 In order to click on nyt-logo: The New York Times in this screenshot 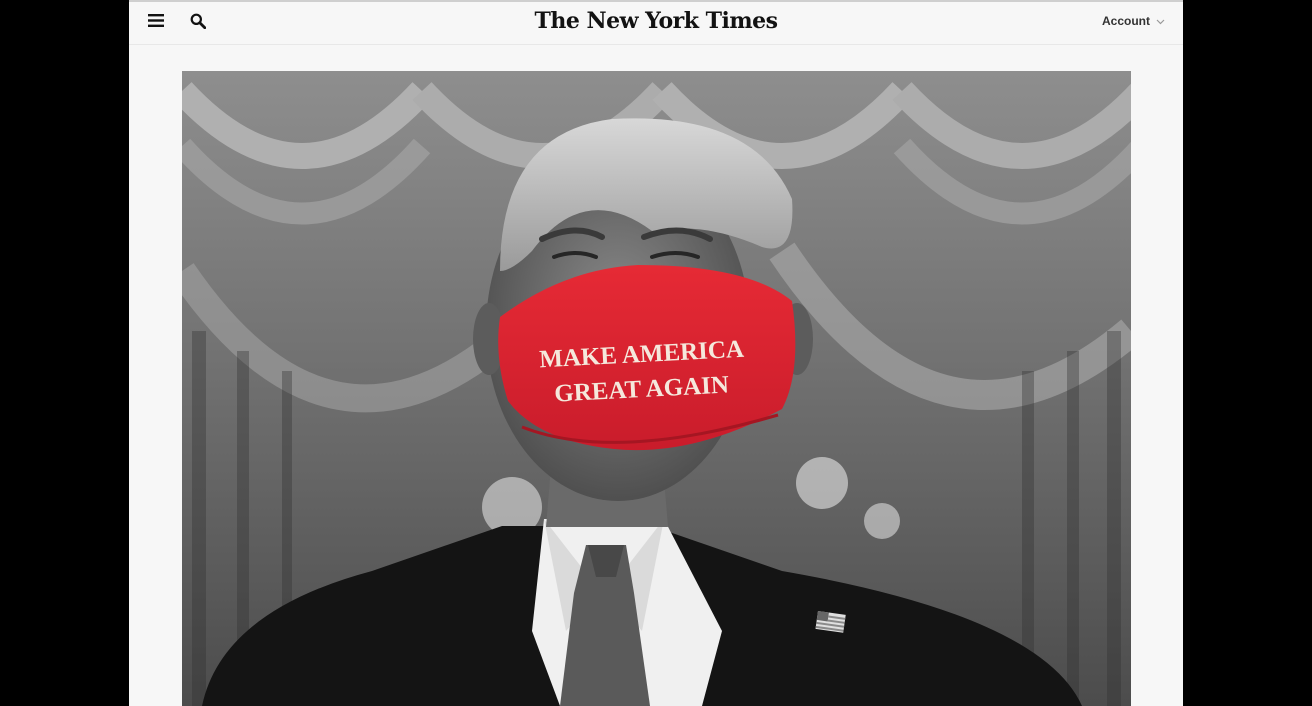, I will do `click(656, 21)`.